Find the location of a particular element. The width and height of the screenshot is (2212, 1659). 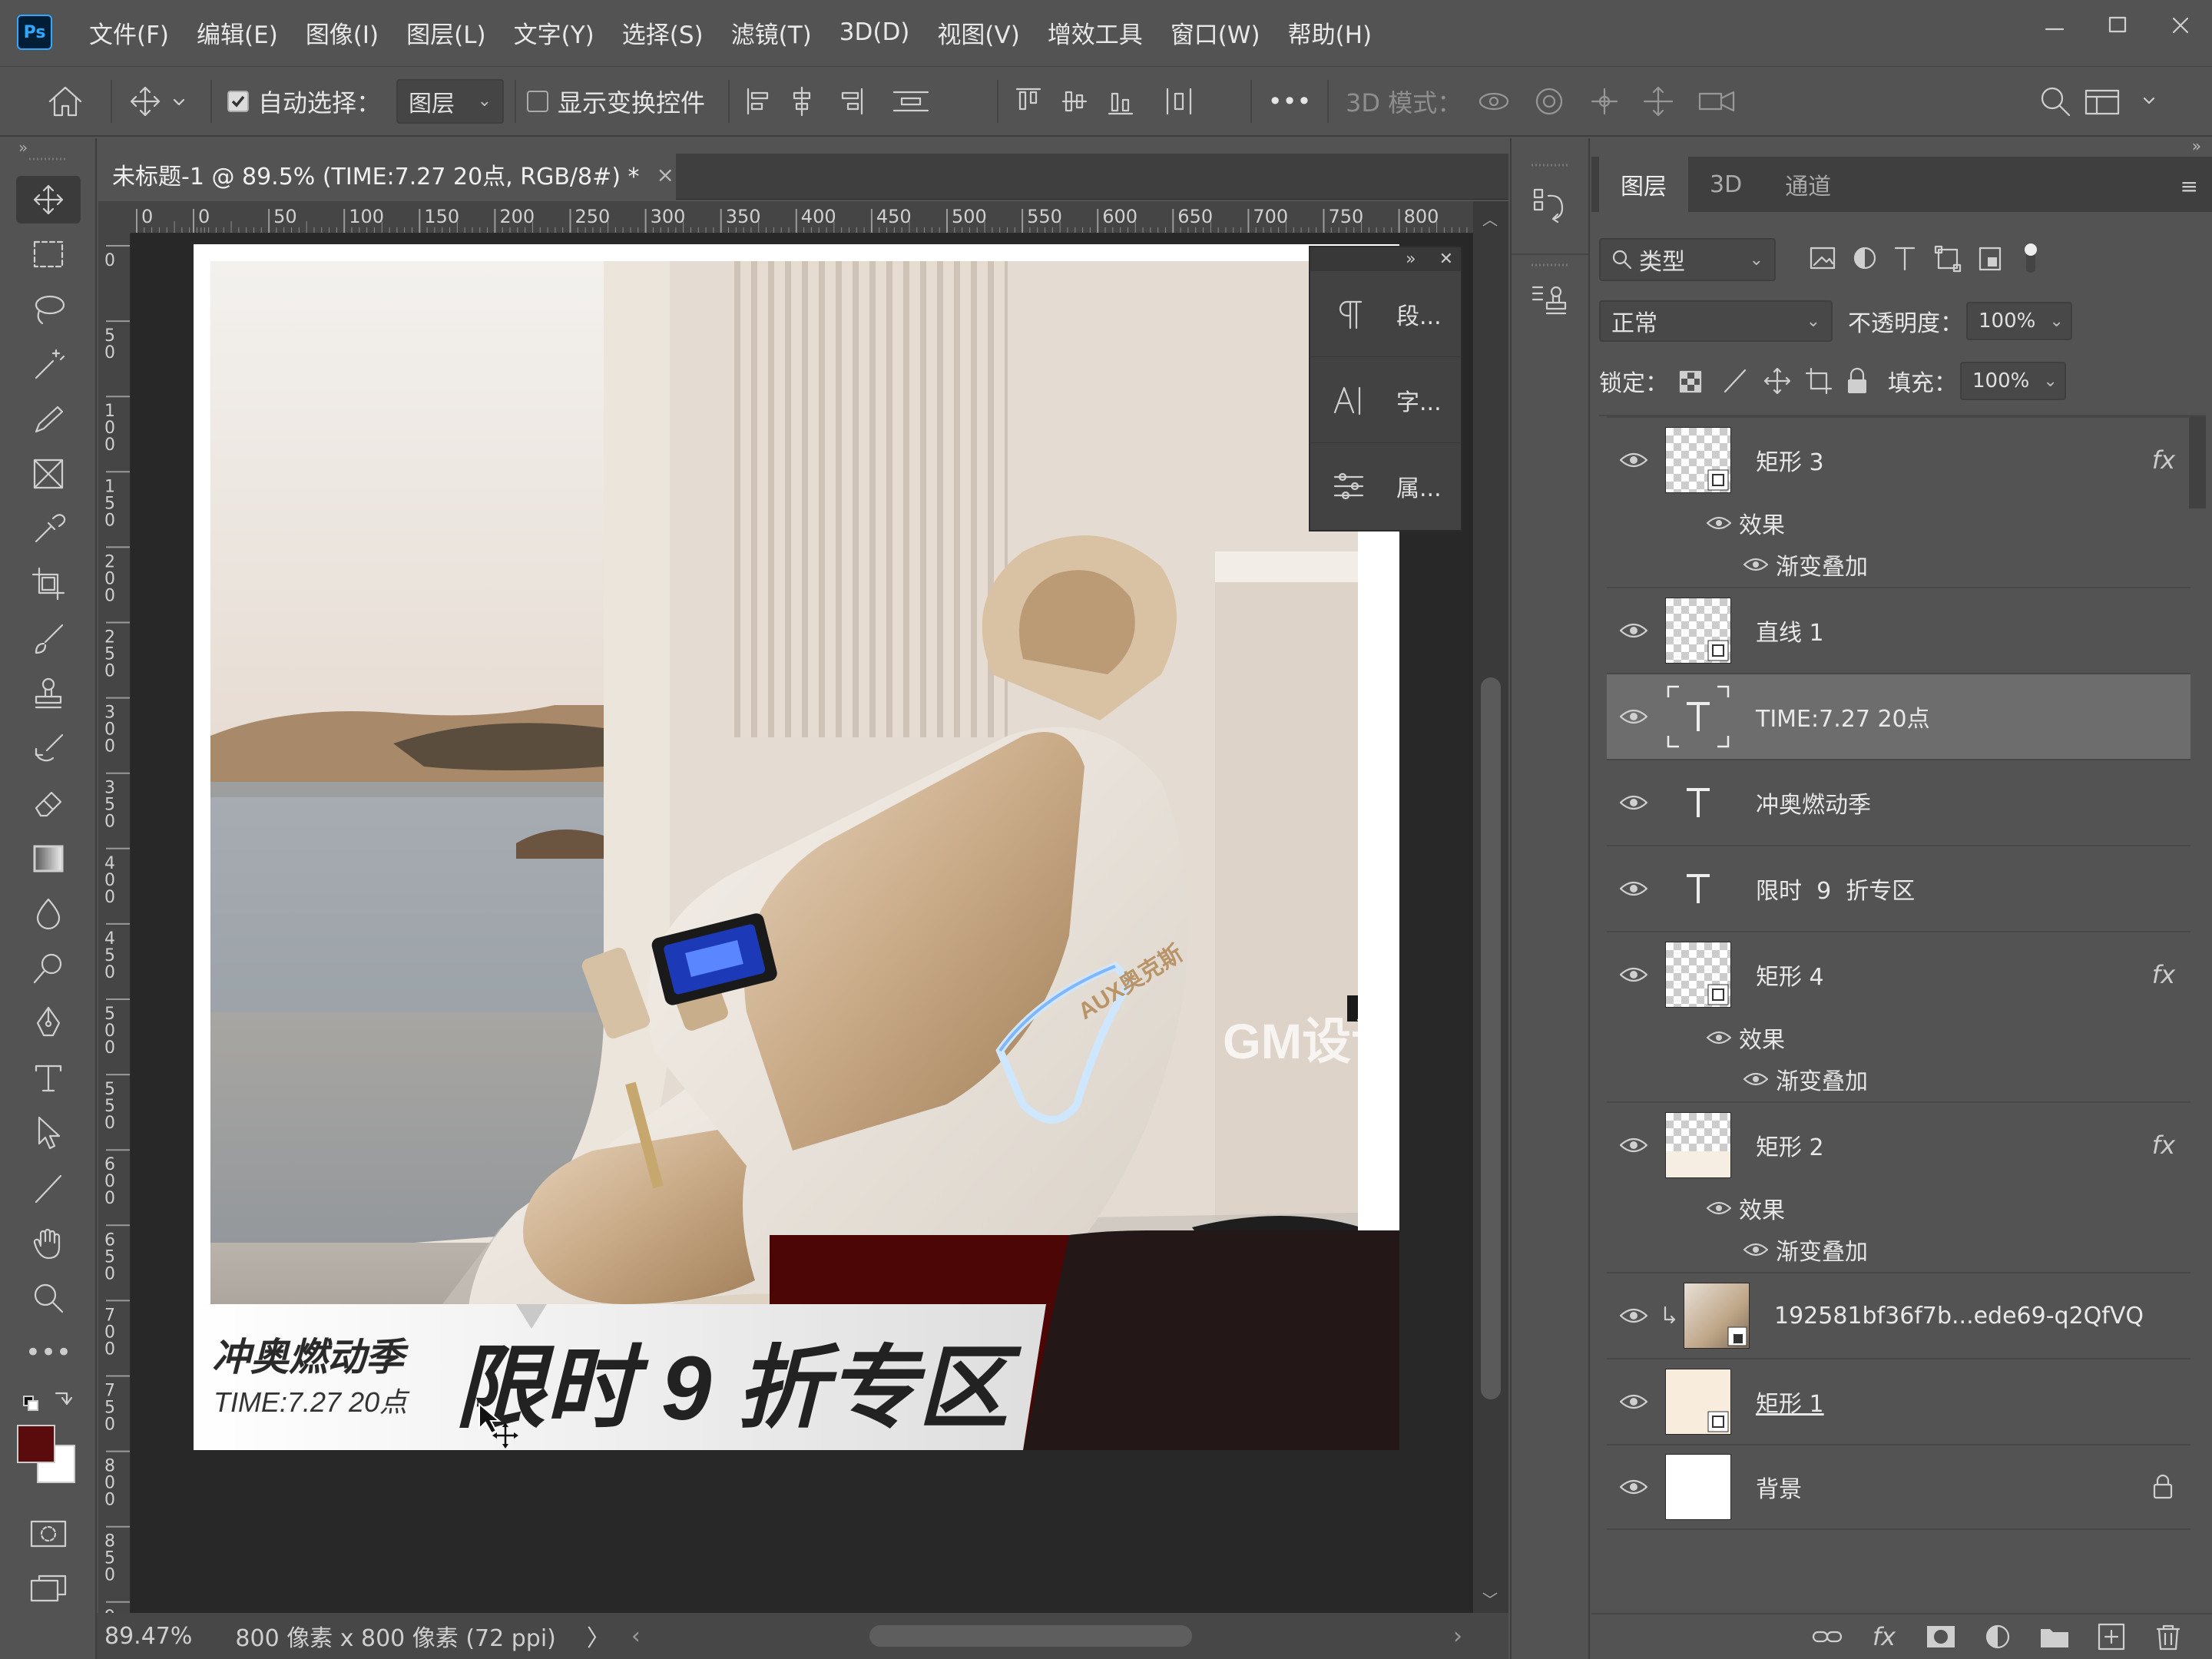

crop-tool is located at coordinates (49, 584).